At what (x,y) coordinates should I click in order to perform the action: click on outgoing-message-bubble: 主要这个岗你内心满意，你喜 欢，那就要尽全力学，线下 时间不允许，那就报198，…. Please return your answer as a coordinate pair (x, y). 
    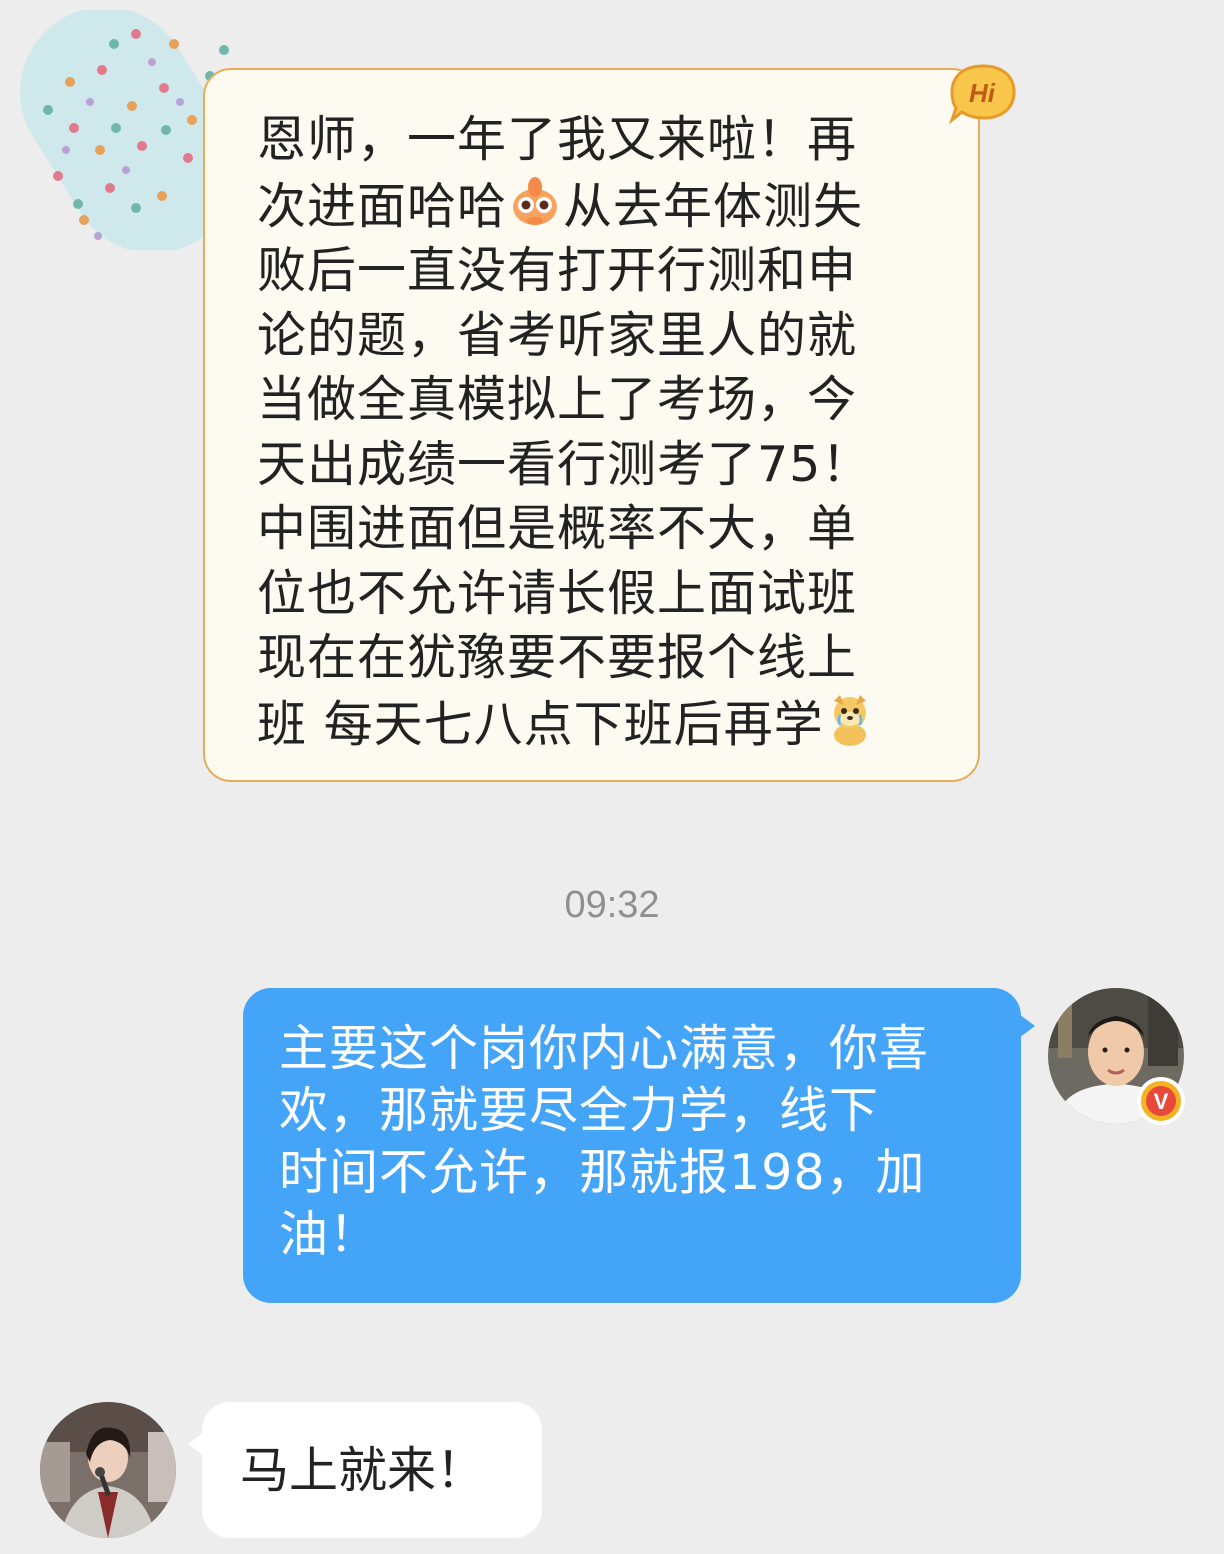
    Looking at the image, I should click on (639, 1145).